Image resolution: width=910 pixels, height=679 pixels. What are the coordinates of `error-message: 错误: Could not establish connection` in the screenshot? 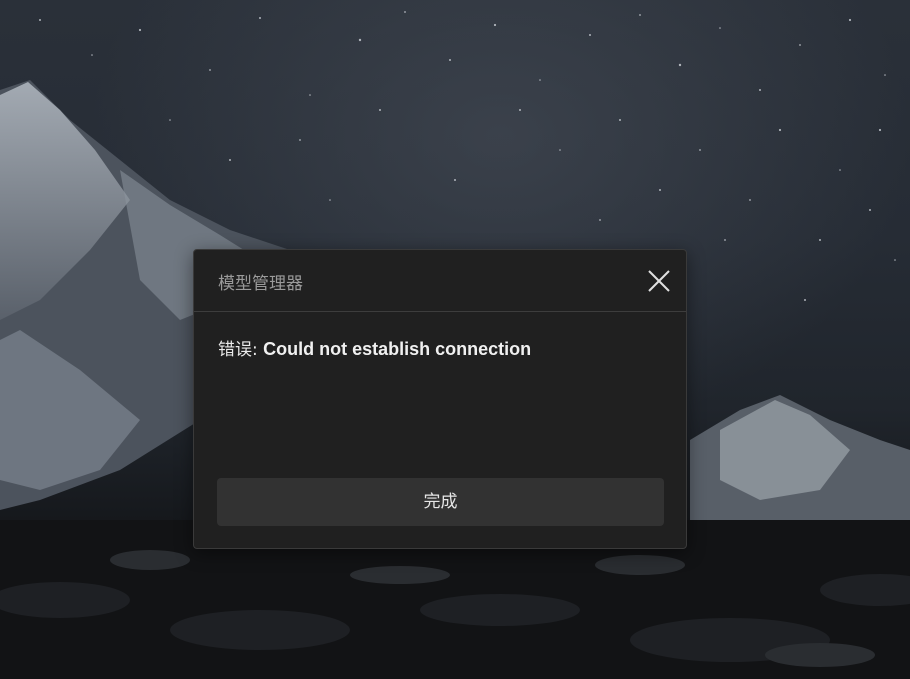 It's located at (374, 347).